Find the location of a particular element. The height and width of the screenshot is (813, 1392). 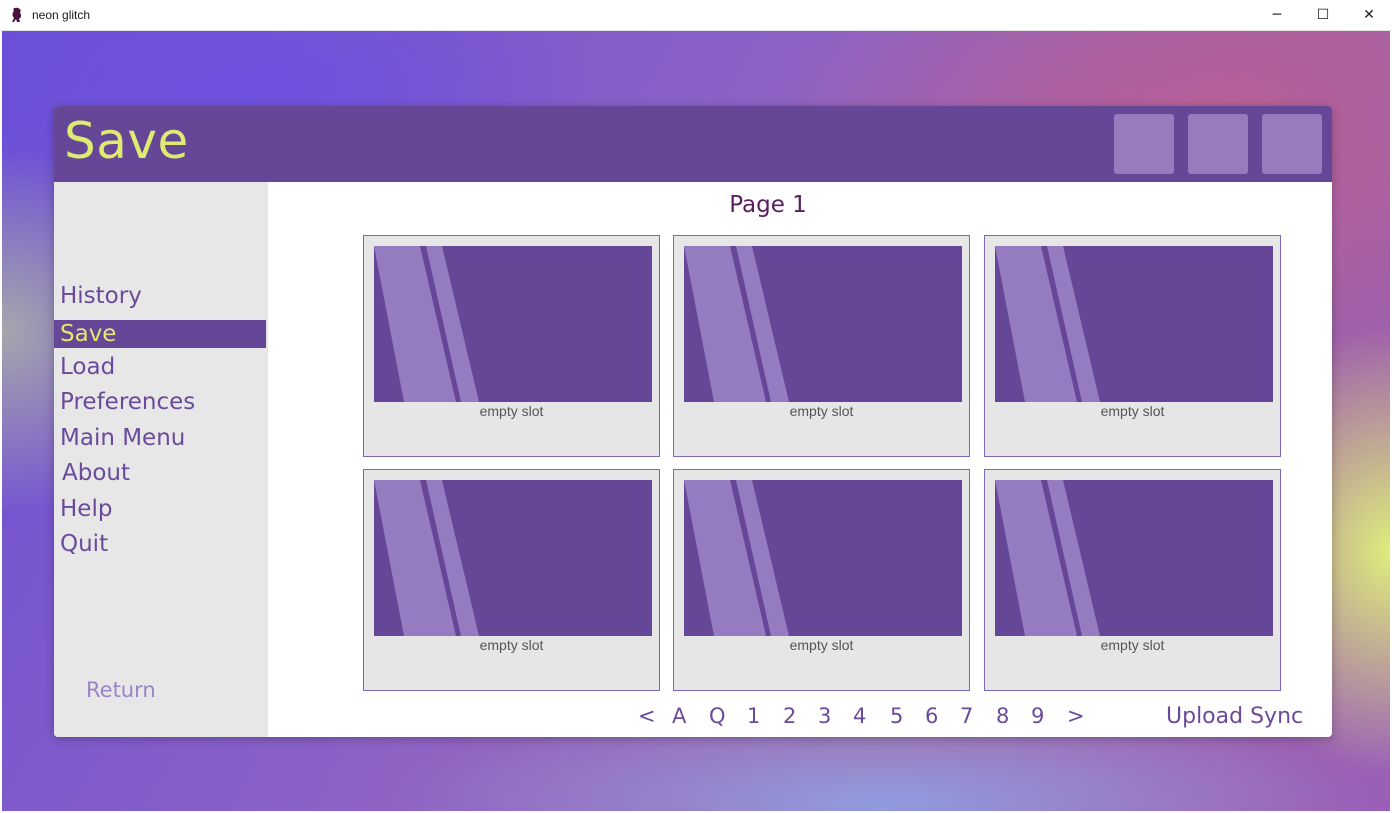

nav-item-main-menu: Main Menu is located at coordinates (160, 438).